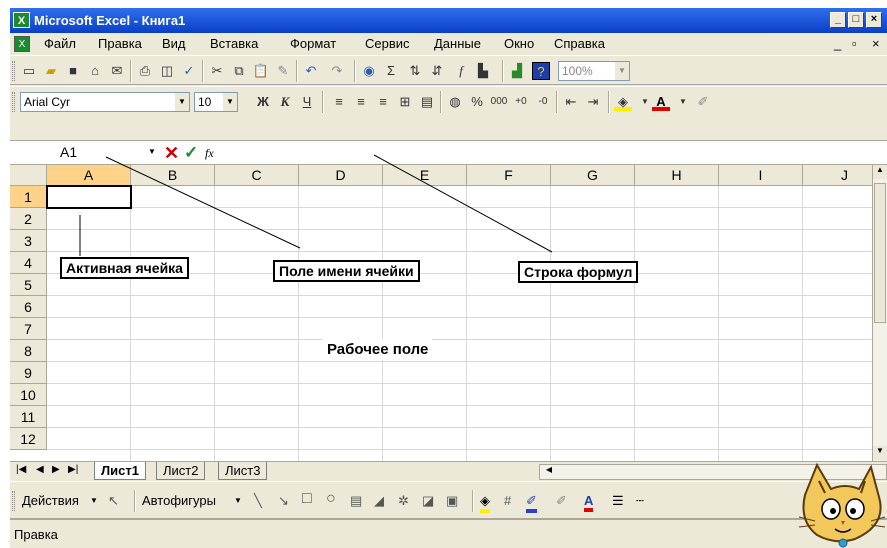 This screenshot has width=887, height=548. Describe the element at coordinates (120, 44) in the screenshot. I see `menu-edit: Правка` at that location.